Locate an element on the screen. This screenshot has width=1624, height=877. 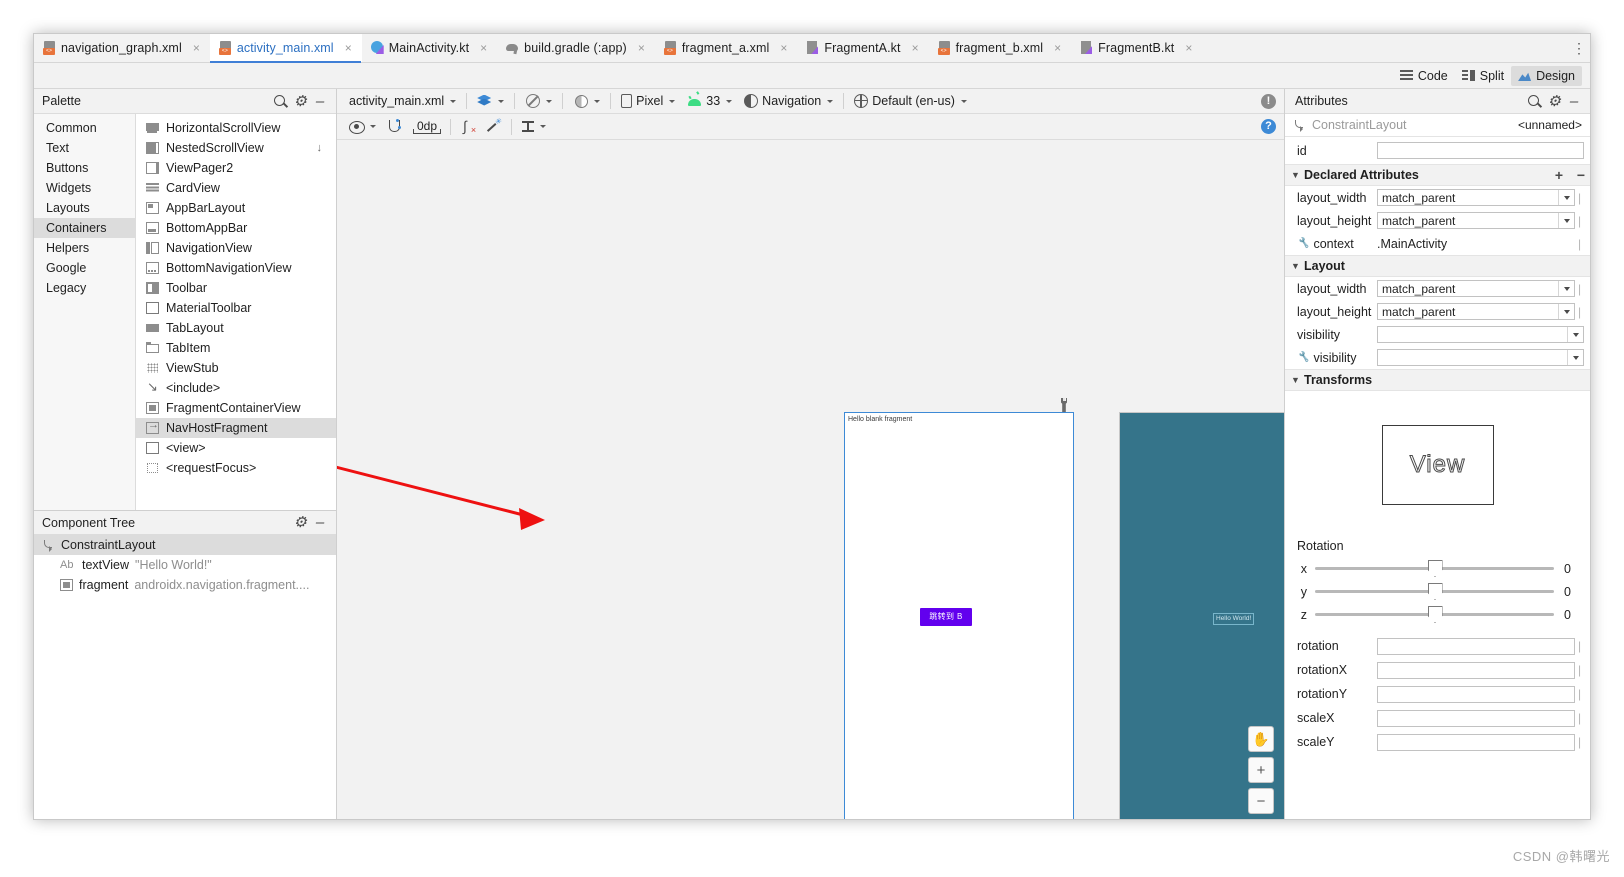
palette-item-viewstub: ViewStub is located at coordinates (236, 368).